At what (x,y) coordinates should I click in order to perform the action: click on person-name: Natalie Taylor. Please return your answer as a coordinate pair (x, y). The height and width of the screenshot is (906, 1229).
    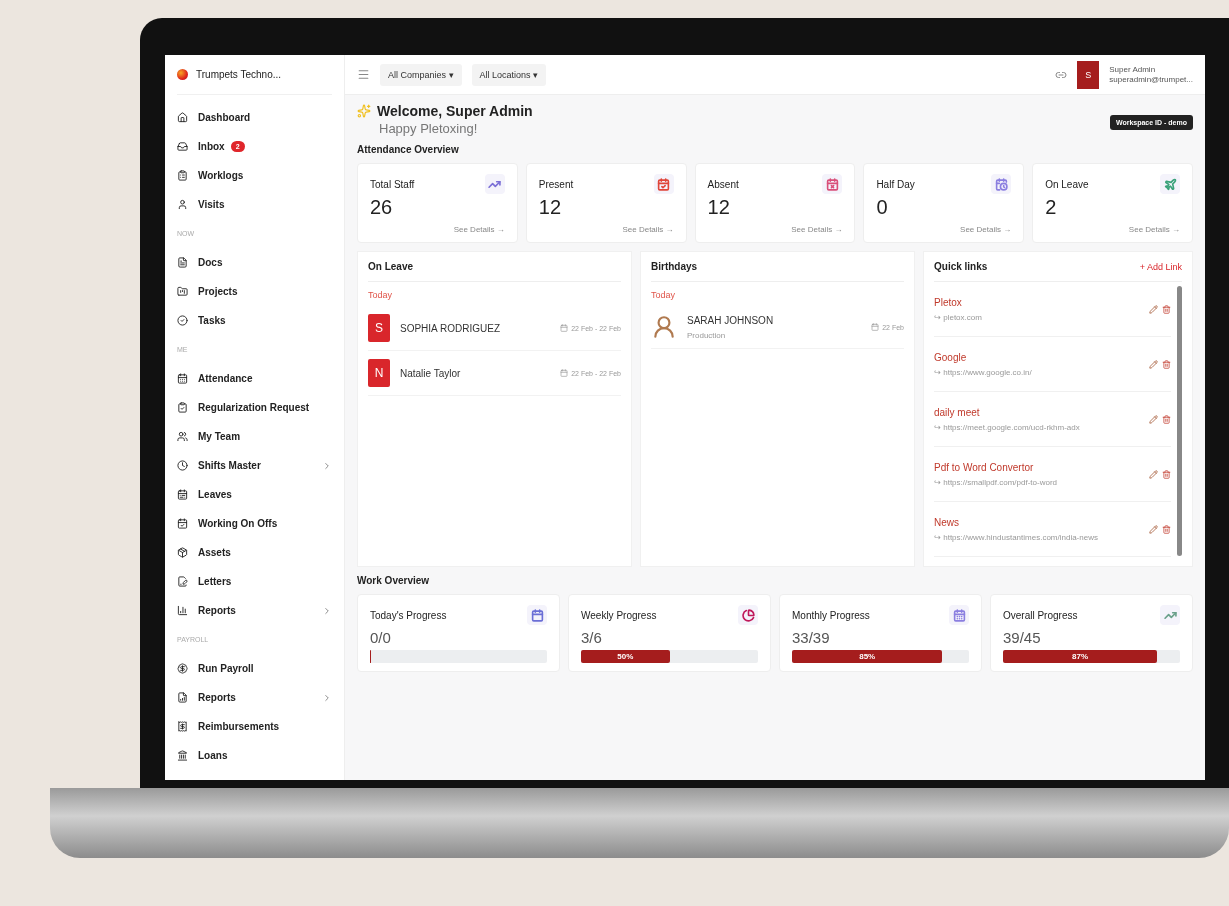
    Looking at the image, I should click on (431, 373).